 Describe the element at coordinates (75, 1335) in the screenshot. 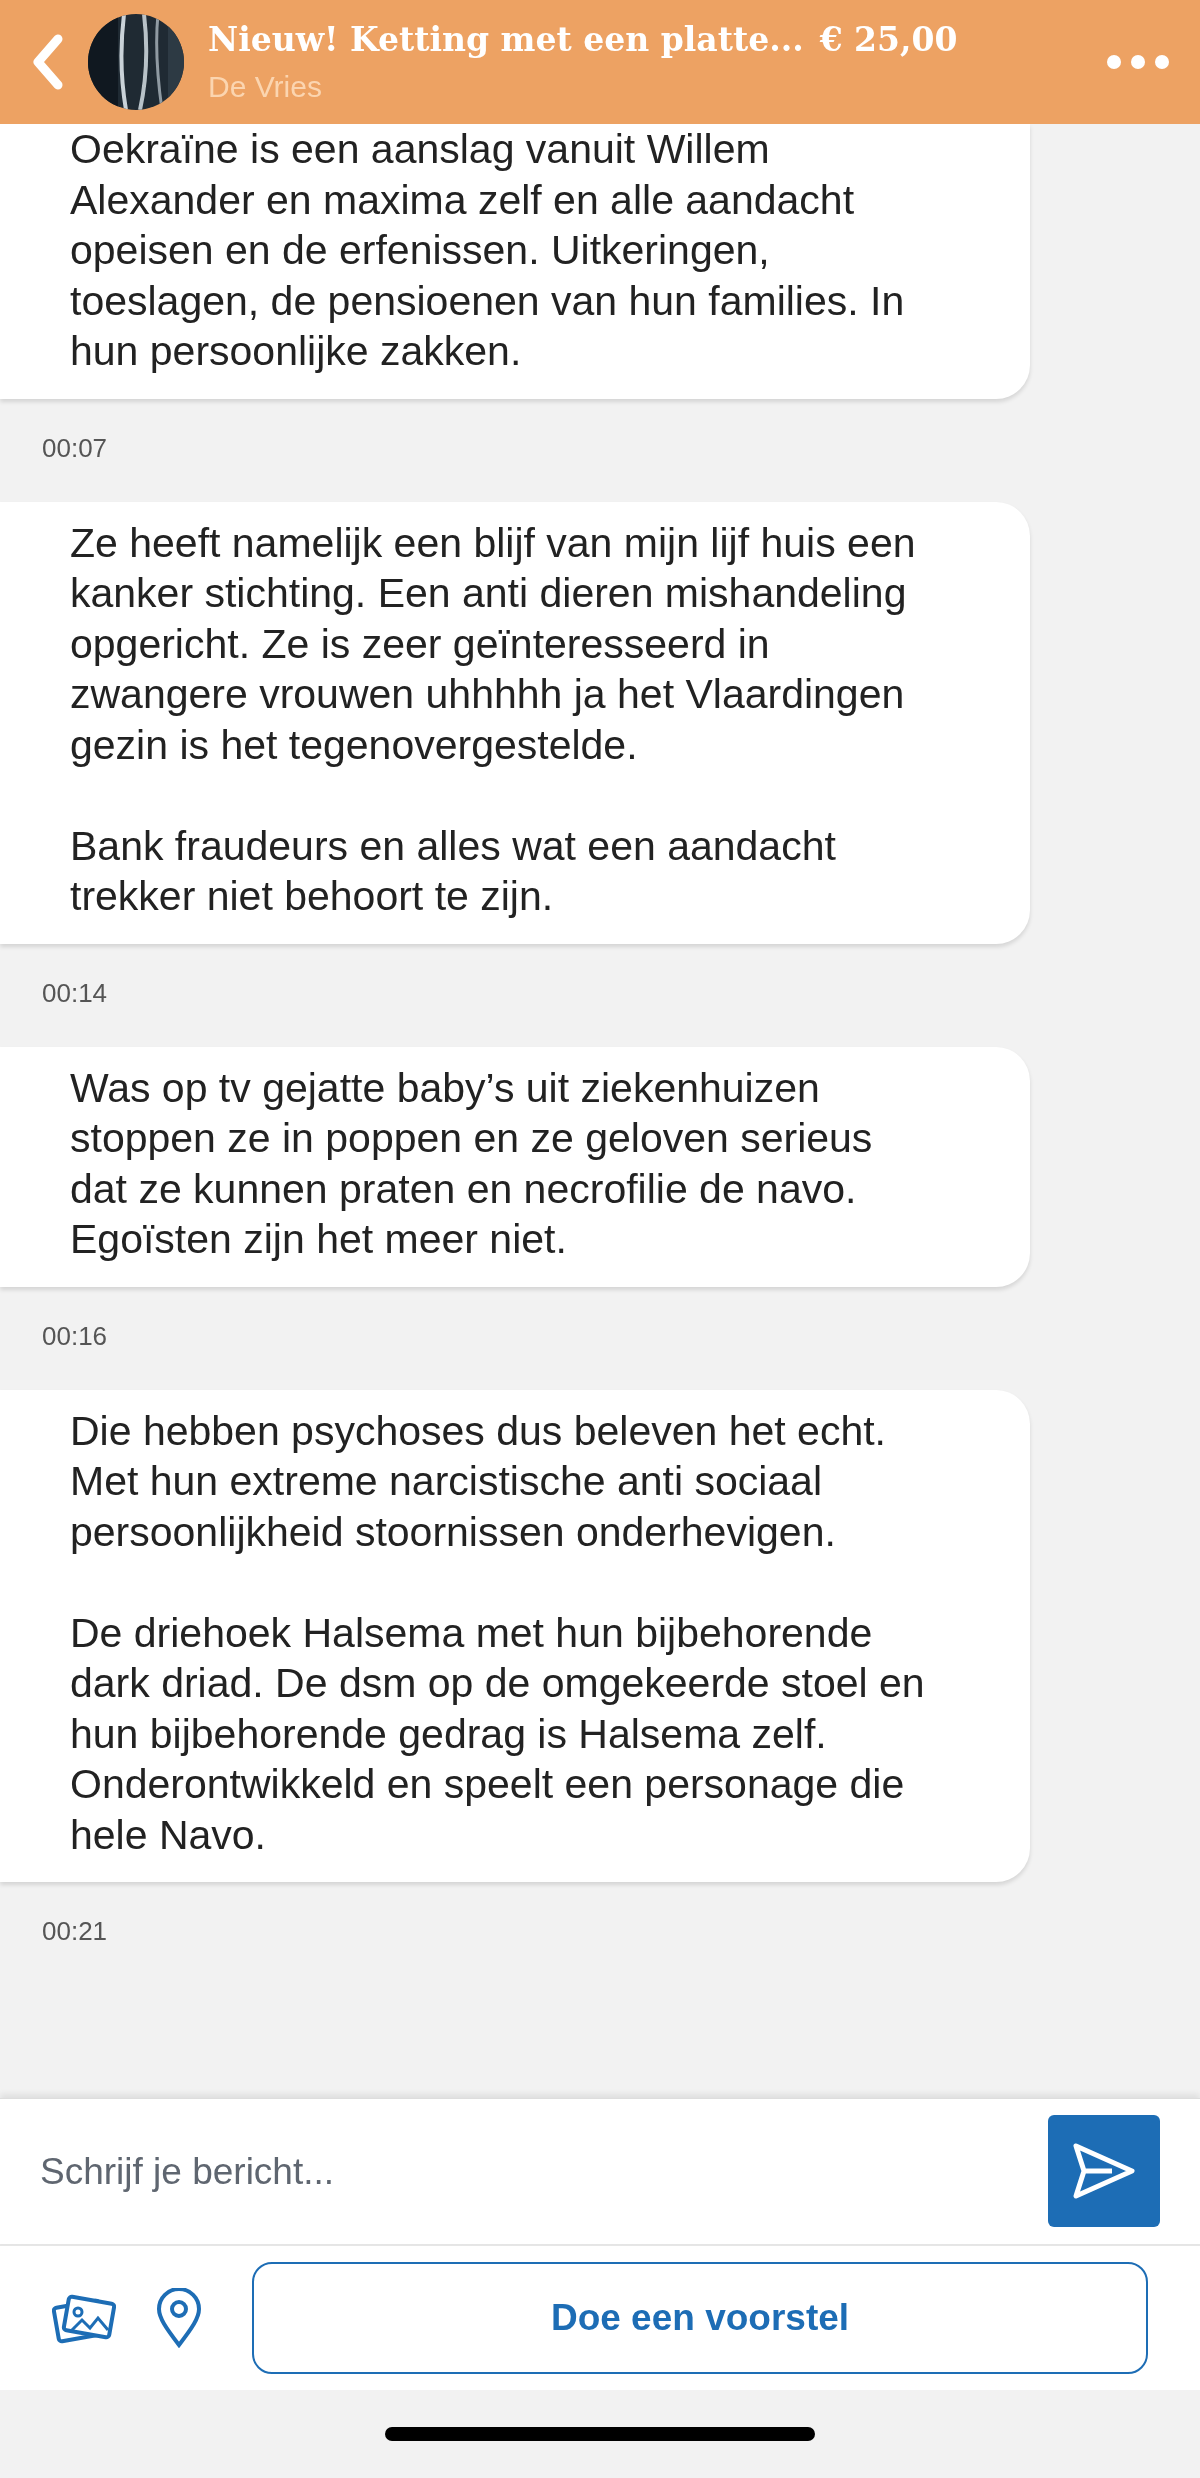

I see `message-time: 00:16` at that location.